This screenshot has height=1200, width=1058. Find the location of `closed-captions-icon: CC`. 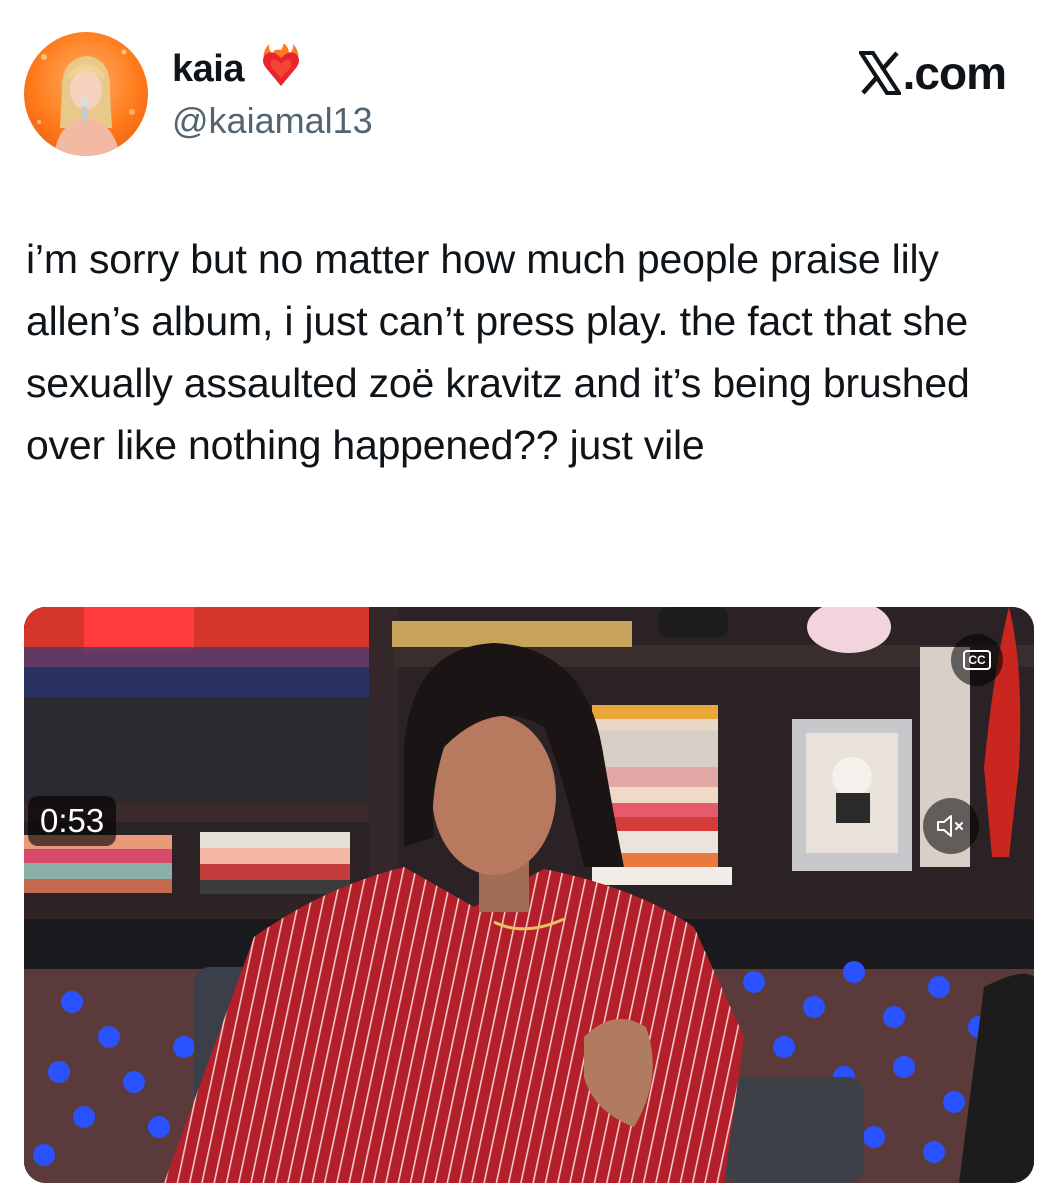

closed-captions-icon: CC is located at coordinates (977, 660).